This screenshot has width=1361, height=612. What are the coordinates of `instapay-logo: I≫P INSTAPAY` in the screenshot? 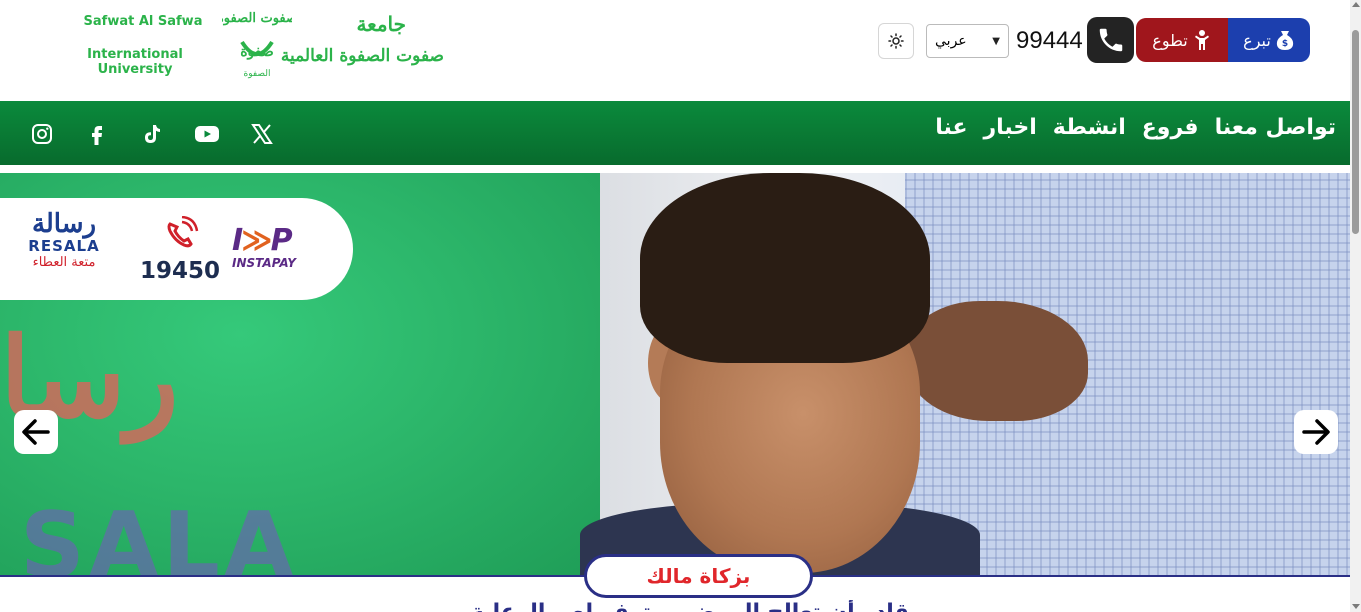 It's located at (274, 247).